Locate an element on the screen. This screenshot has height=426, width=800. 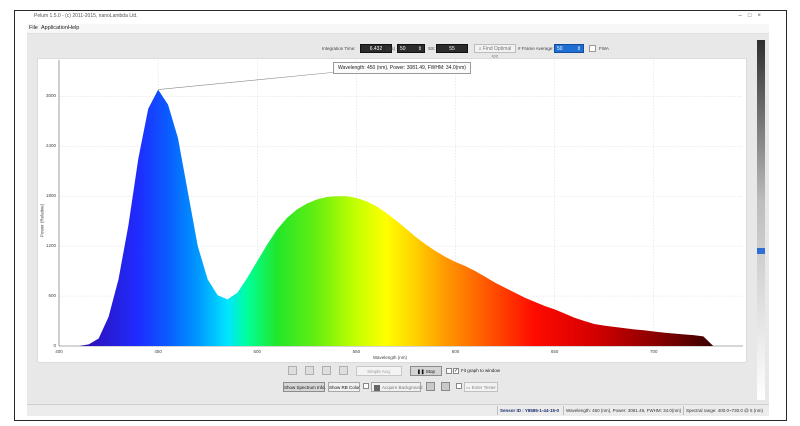
frame-average-value: 50 is located at coordinates (560, 49).